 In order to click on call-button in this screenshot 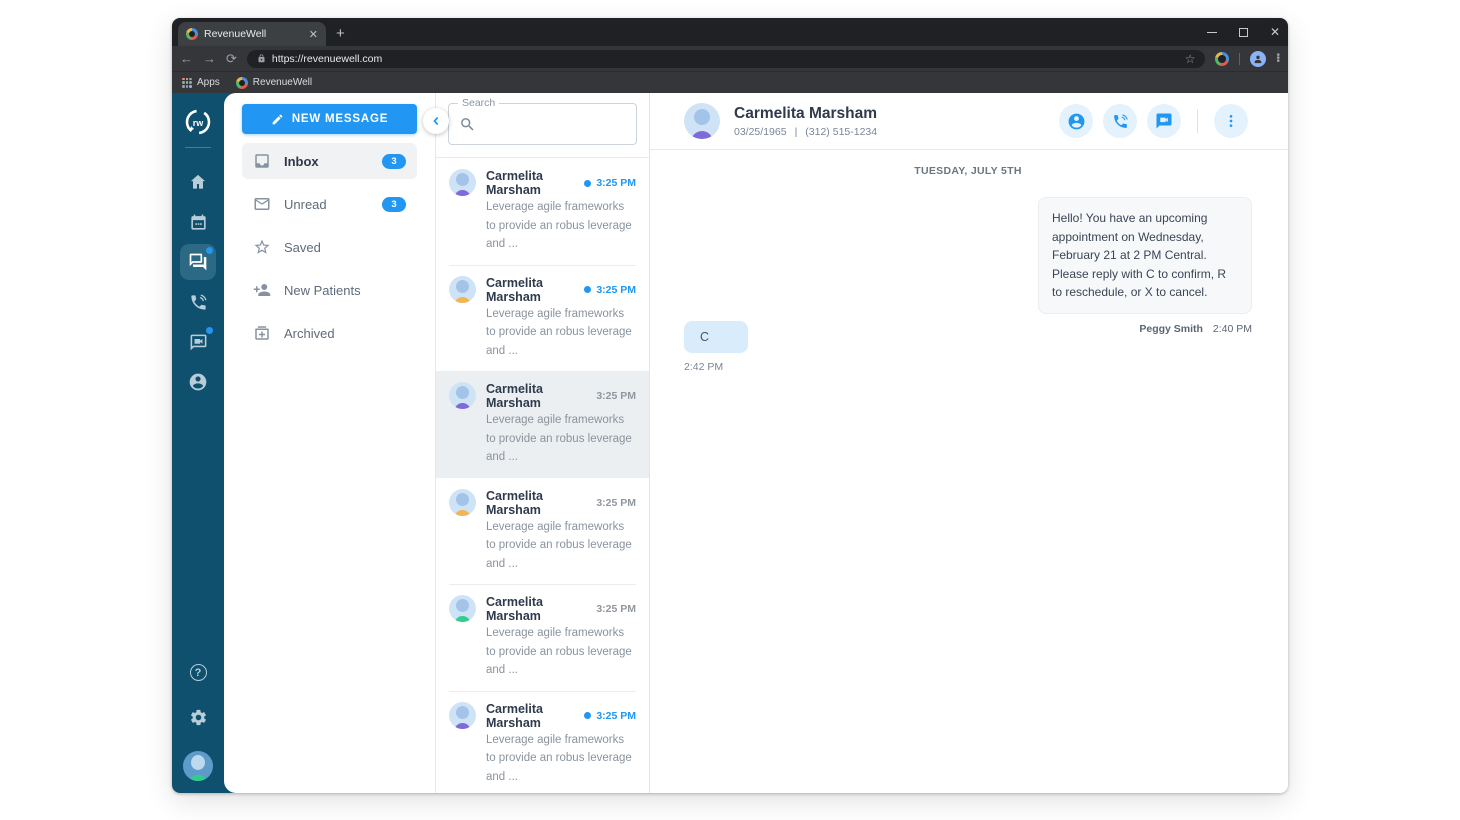, I will do `click(1120, 121)`.